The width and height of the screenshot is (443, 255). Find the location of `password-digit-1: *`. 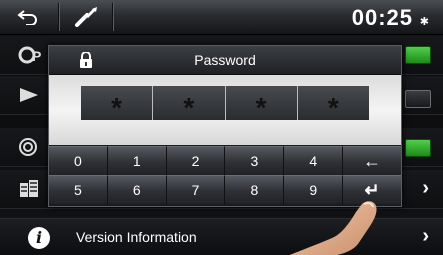

password-digit-1: * is located at coordinates (117, 104).